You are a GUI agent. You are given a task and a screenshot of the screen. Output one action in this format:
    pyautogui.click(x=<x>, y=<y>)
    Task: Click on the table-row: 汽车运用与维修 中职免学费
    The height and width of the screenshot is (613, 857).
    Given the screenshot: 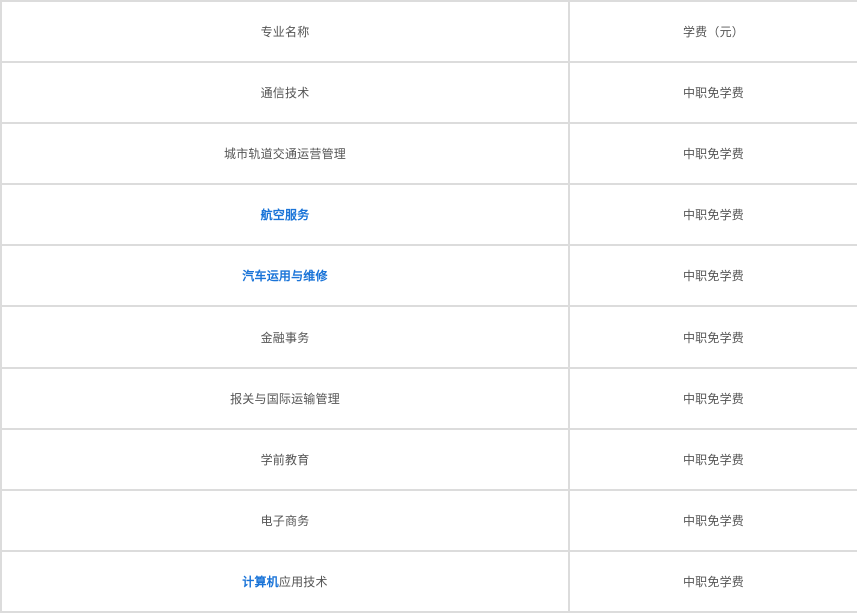 What is the action you would take?
    pyautogui.click(x=428, y=276)
    